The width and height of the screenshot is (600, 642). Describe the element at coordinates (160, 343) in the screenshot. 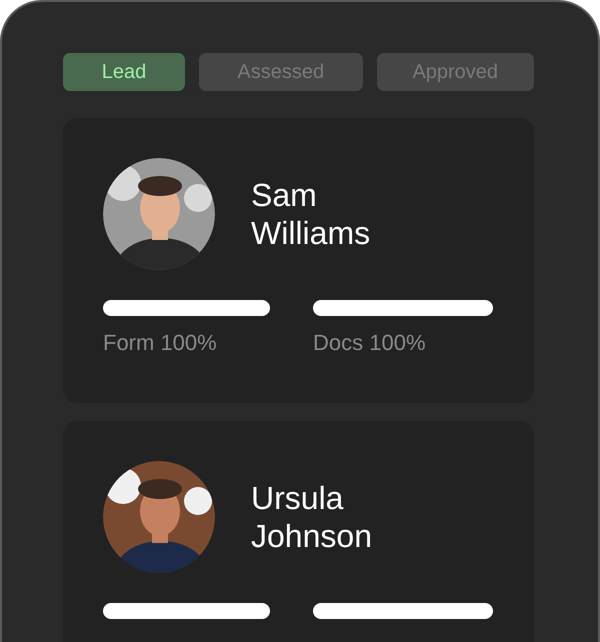

I see `progress-label: Form 100%` at that location.